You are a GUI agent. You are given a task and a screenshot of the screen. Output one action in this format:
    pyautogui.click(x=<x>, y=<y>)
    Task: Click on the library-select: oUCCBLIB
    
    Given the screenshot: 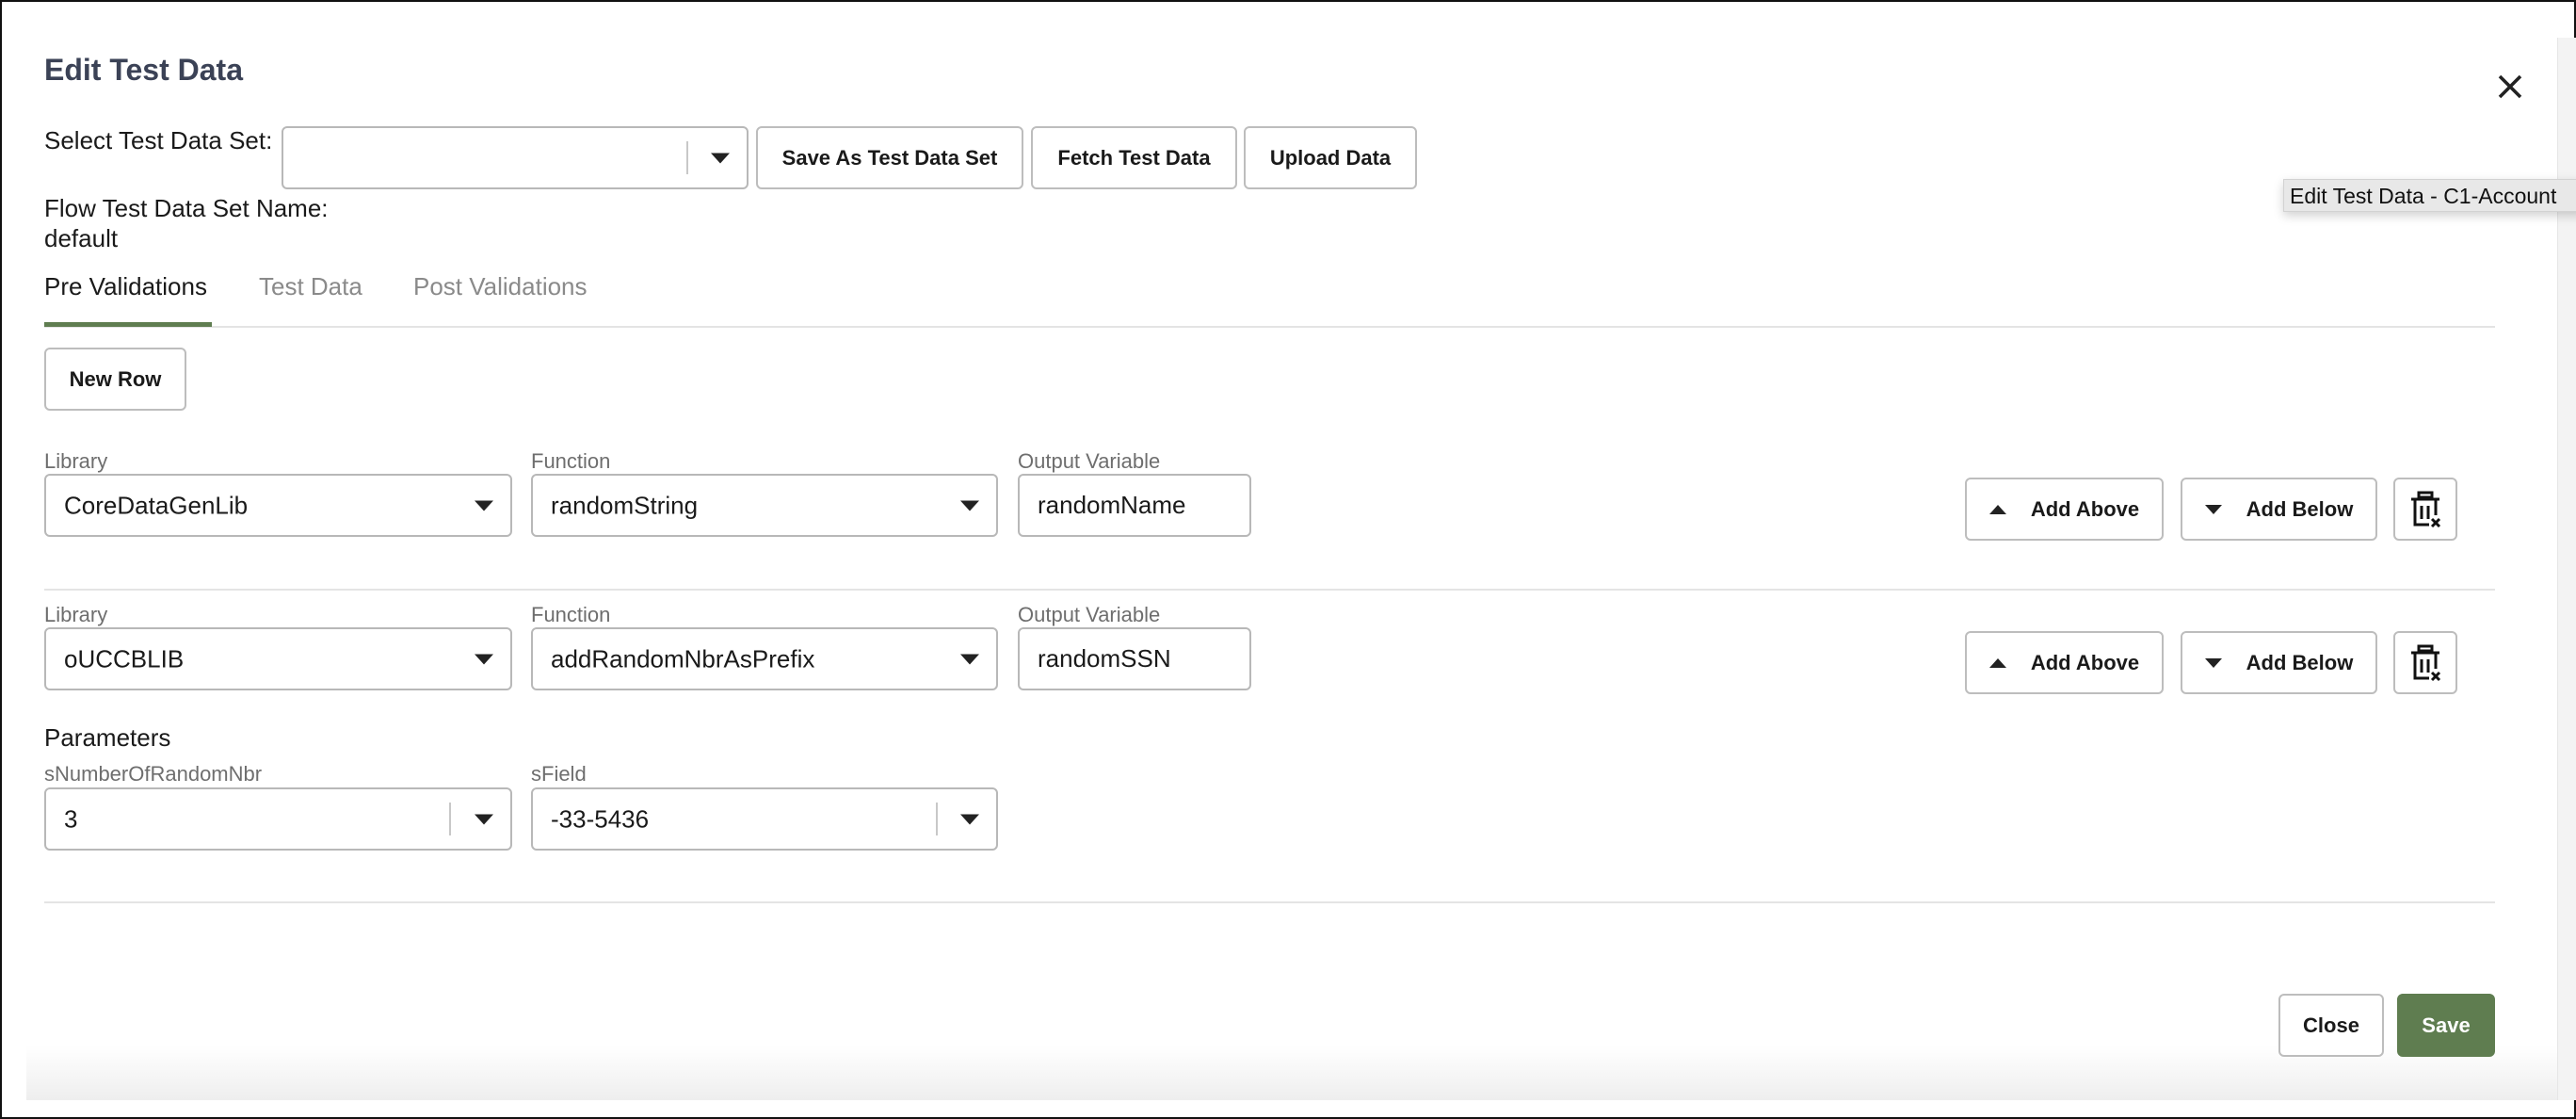 What is the action you would take?
    pyautogui.click(x=278, y=659)
    